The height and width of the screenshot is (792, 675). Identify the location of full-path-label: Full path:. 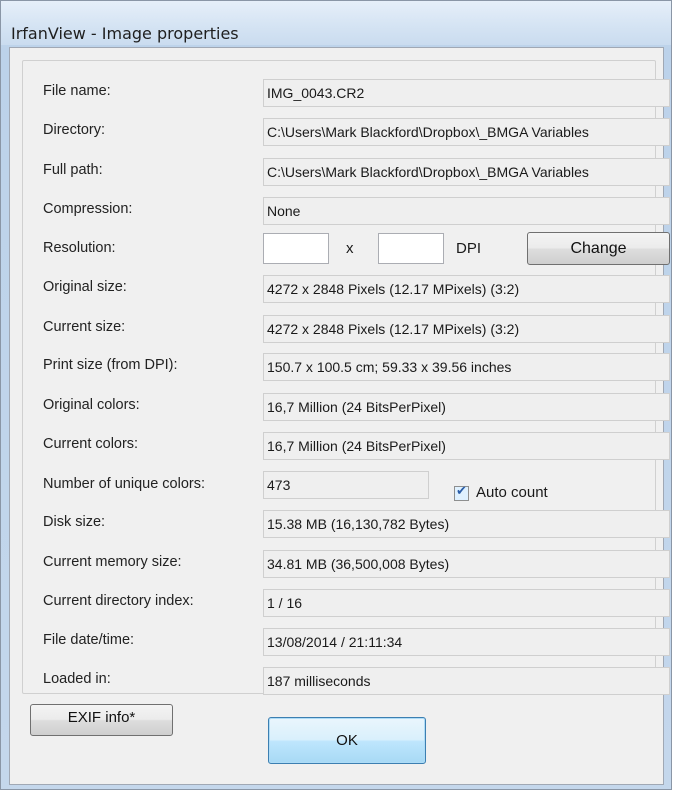
(73, 170).